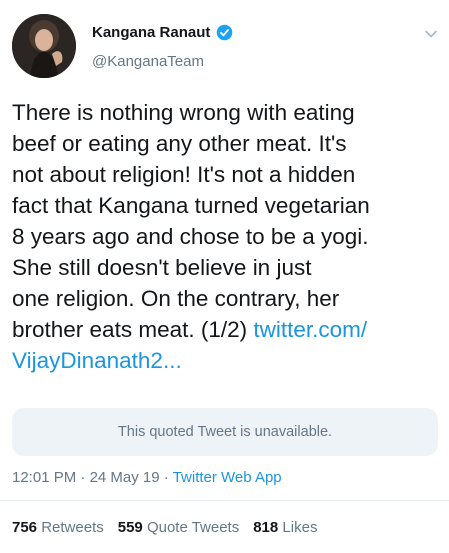 Image resolution: width=449 pixels, height=553 pixels. I want to click on retweets-count: 756, so click(25, 527).